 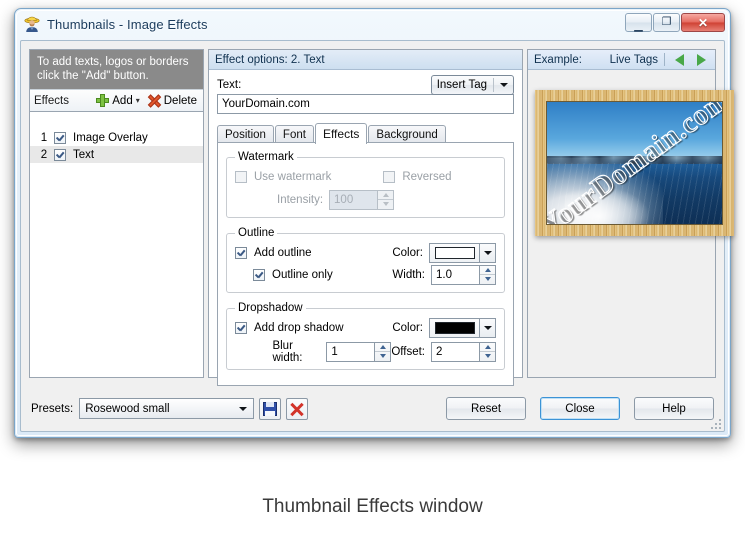 What do you see at coordinates (259, 274) in the screenshot?
I see `outline-only-checkbox` at bounding box center [259, 274].